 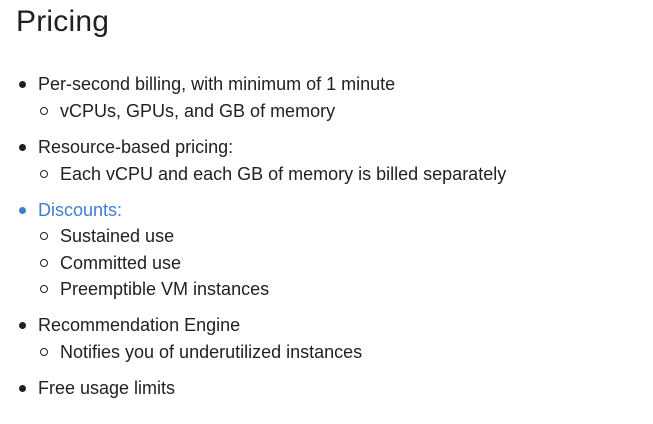 I want to click on list-item-text: Recommendation Engine, so click(x=139, y=325).